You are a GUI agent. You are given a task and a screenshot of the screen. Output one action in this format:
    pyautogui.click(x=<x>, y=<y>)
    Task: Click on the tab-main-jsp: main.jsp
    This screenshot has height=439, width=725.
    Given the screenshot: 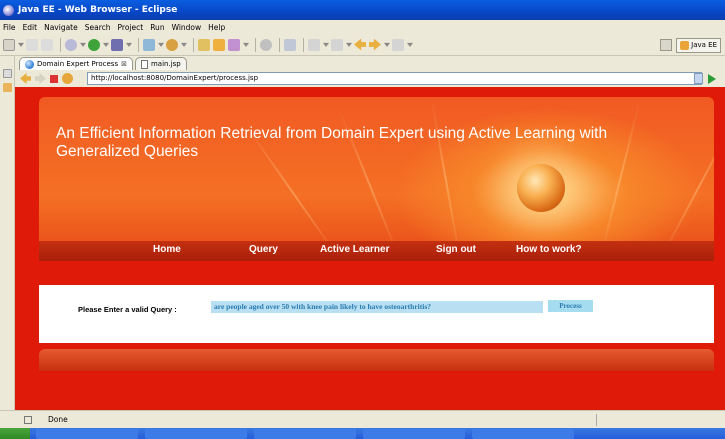 What is the action you would take?
    pyautogui.click(x=160, y=63)
    